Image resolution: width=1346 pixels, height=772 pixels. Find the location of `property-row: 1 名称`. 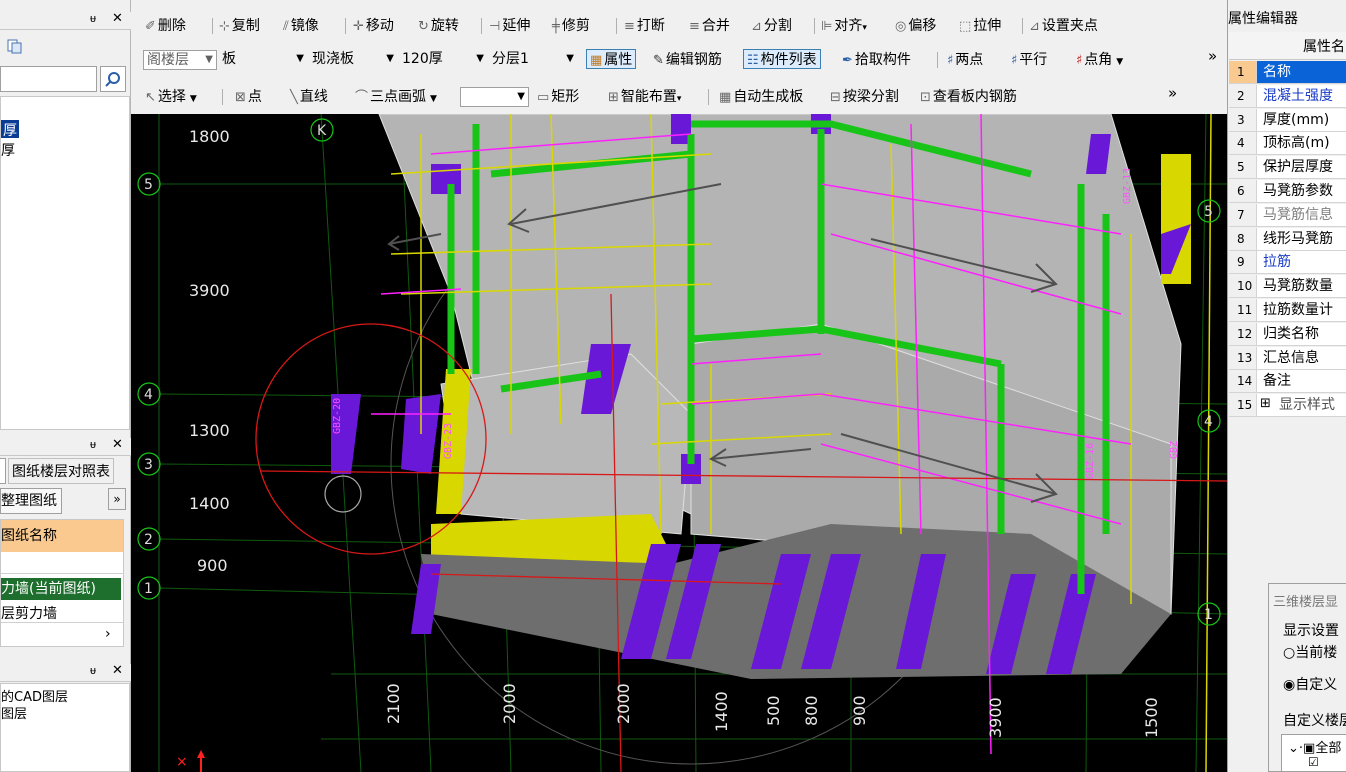

property-row: 1 名称 is located at coordinates (1287, 72).